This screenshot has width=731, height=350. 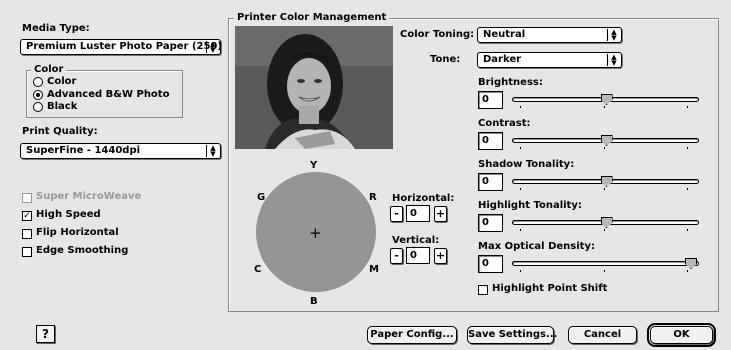 What do you see at coordinates (526, 164) in the screenshot?
I see `slider-label: Shadow Tonality:` at bounding box center [526, 164].